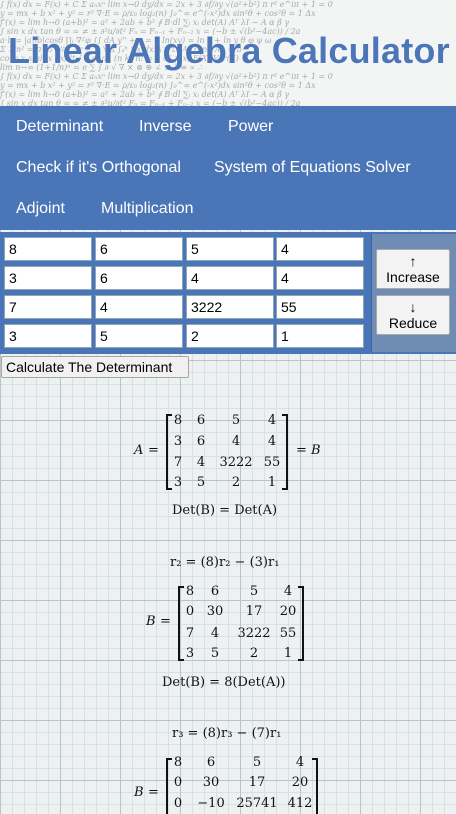 The height and width of the screenshot is (814, 456). Describe the element at coordinates (139, 450) in the screenshot. I see `matrix-name-a: A` at that location.